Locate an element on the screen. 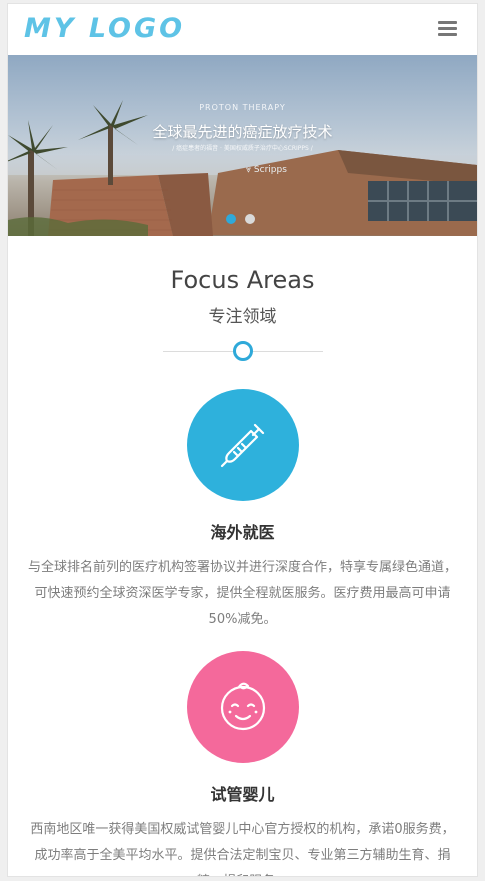  banner-headline: 全球最先进的癌症放疗技术 is located at coordinates (242, 132).